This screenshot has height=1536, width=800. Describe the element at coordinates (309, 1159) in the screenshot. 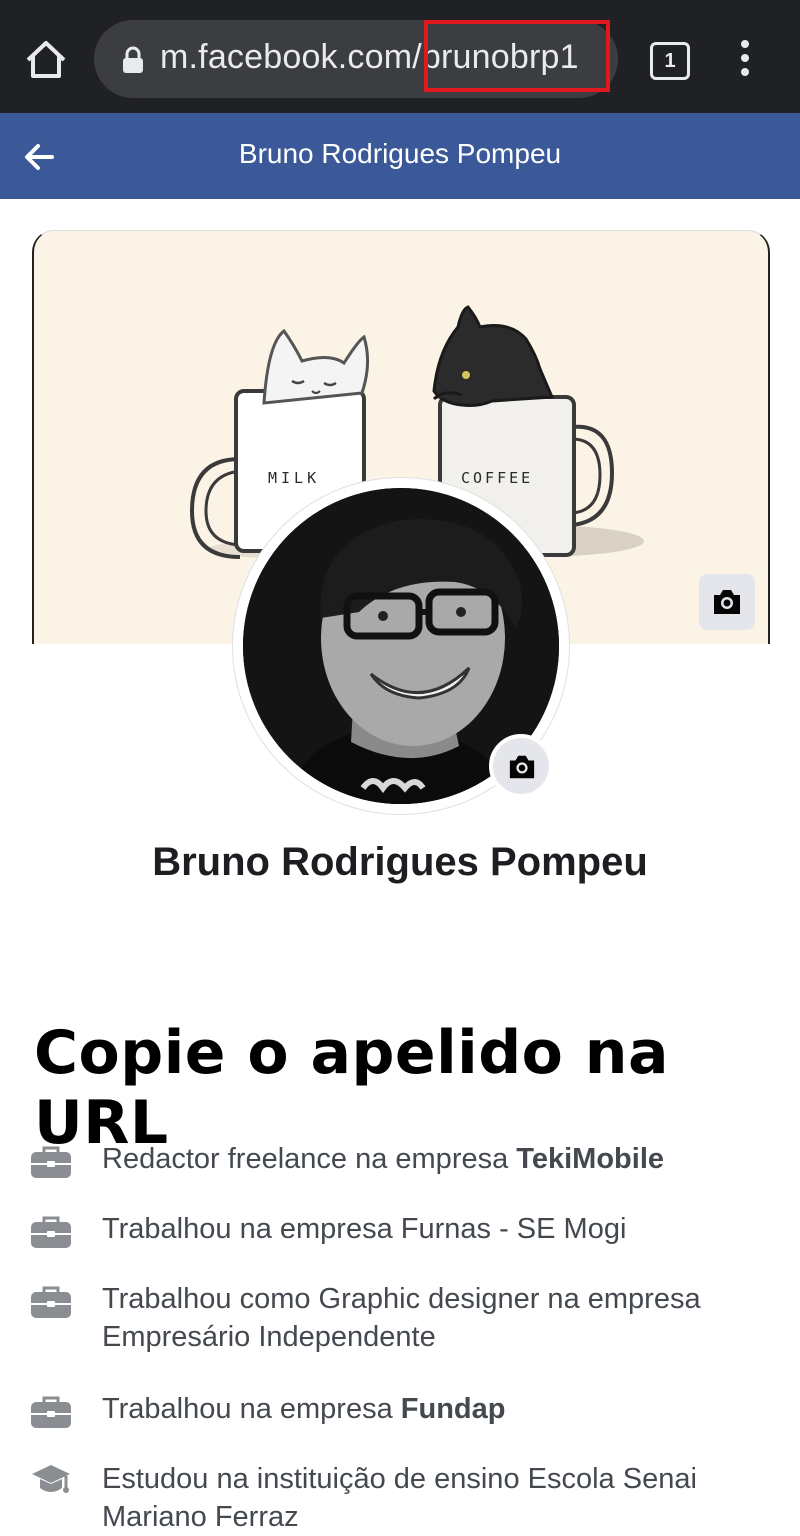

I see `intro-text-main: Redactor freelance na empresa` at that location.